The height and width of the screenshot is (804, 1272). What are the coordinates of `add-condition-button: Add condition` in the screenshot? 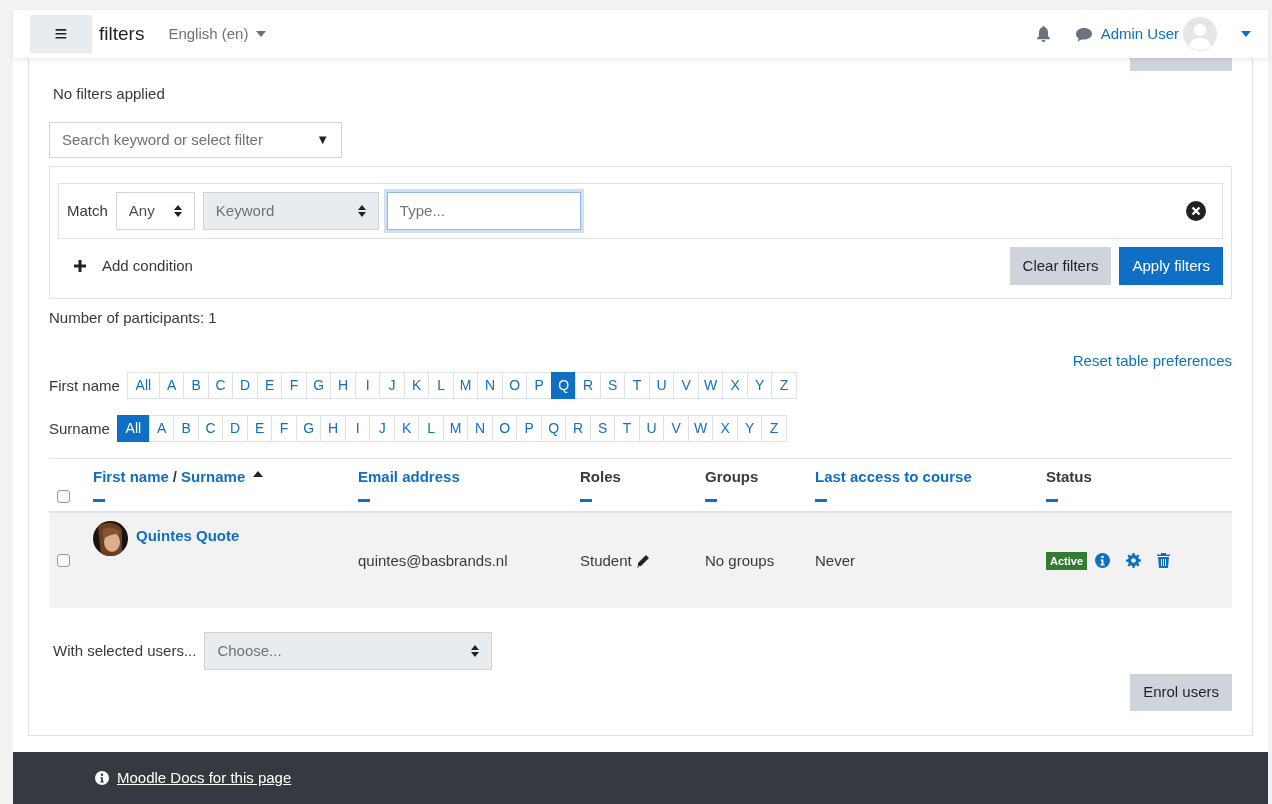 It's located at (133, 266).